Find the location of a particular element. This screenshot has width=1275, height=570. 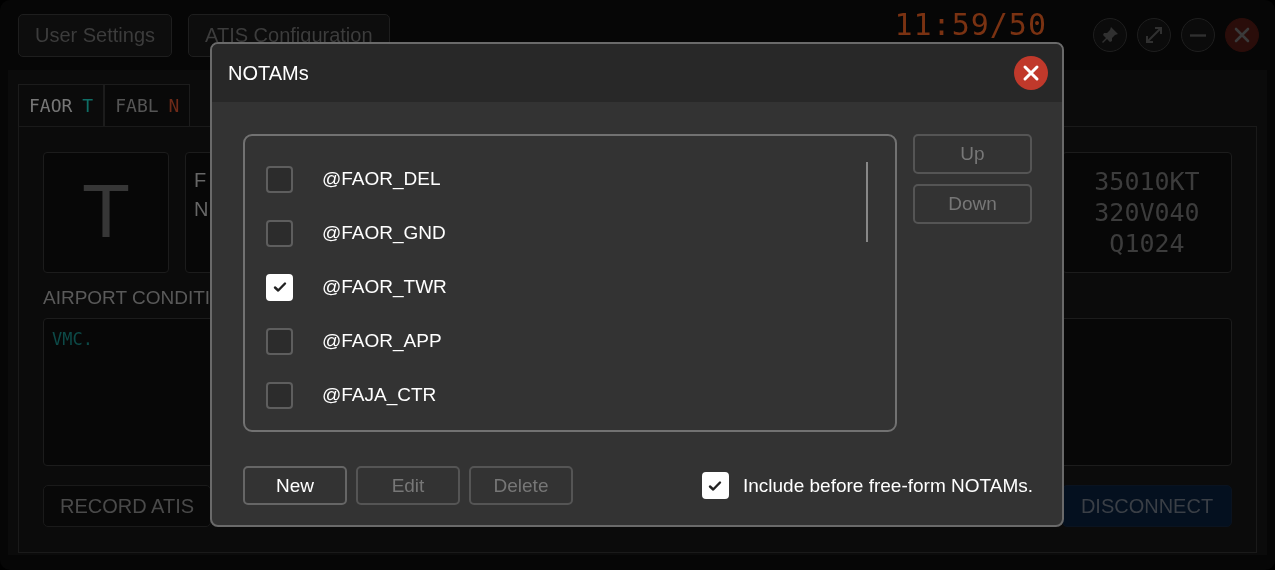

clock: 11:59/50 is located at coordinates (970, 25).